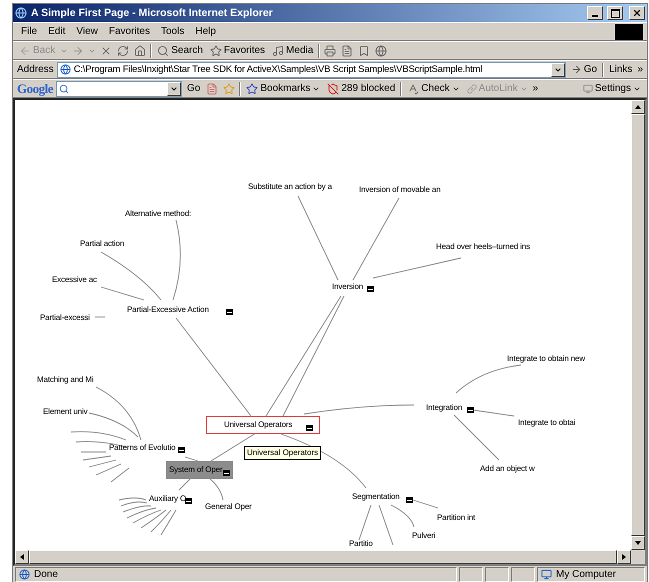  Describe the element at coordinates (57, 31) in the screenshot. I see `menu-item: Edit` at that location.